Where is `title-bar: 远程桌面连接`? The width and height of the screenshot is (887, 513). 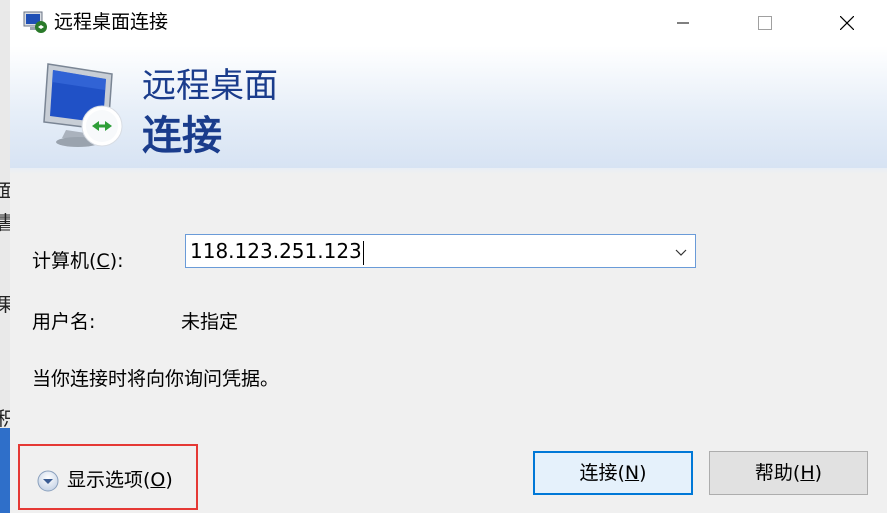 title-bar: 远程桌面连接 is located at coordinates (448, 23).